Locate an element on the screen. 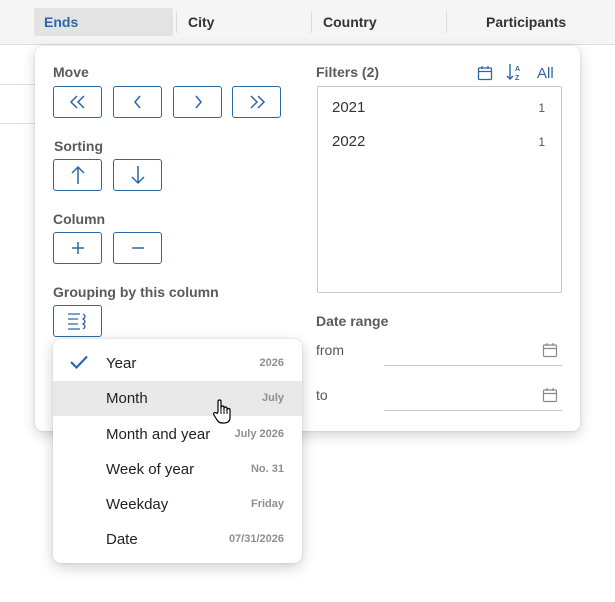  date-range-title: Date range is located at coordinates (352, 321).